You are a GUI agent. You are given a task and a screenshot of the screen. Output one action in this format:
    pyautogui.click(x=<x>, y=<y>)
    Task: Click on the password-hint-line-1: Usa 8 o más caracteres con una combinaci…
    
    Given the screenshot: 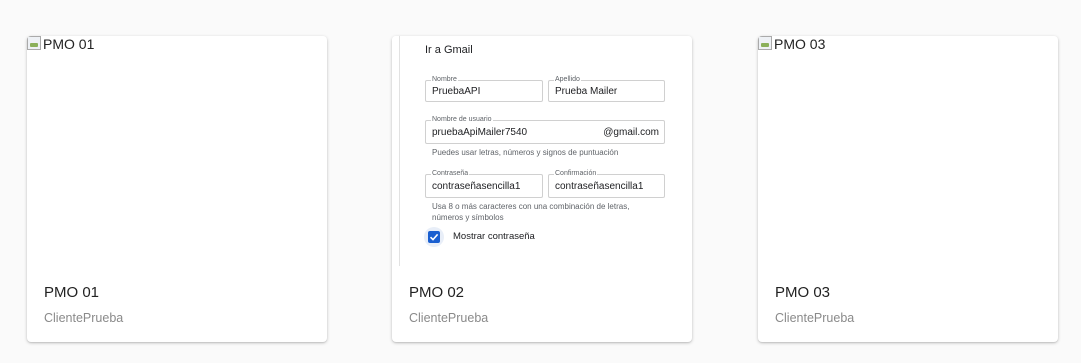 What is the action you would take?
    pyautogui.click(x=531, y=206)
    